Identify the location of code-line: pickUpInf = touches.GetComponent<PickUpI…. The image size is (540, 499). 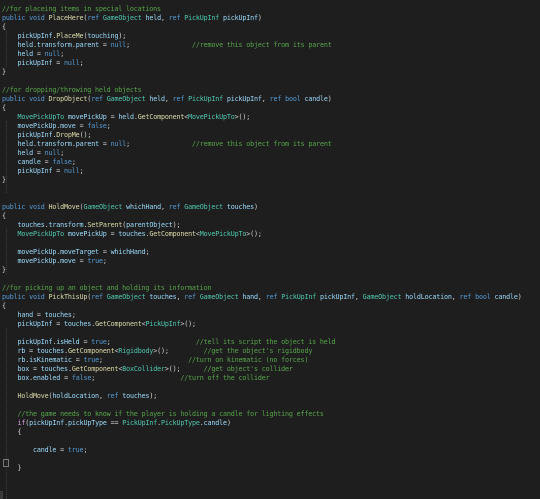
(99, 324).